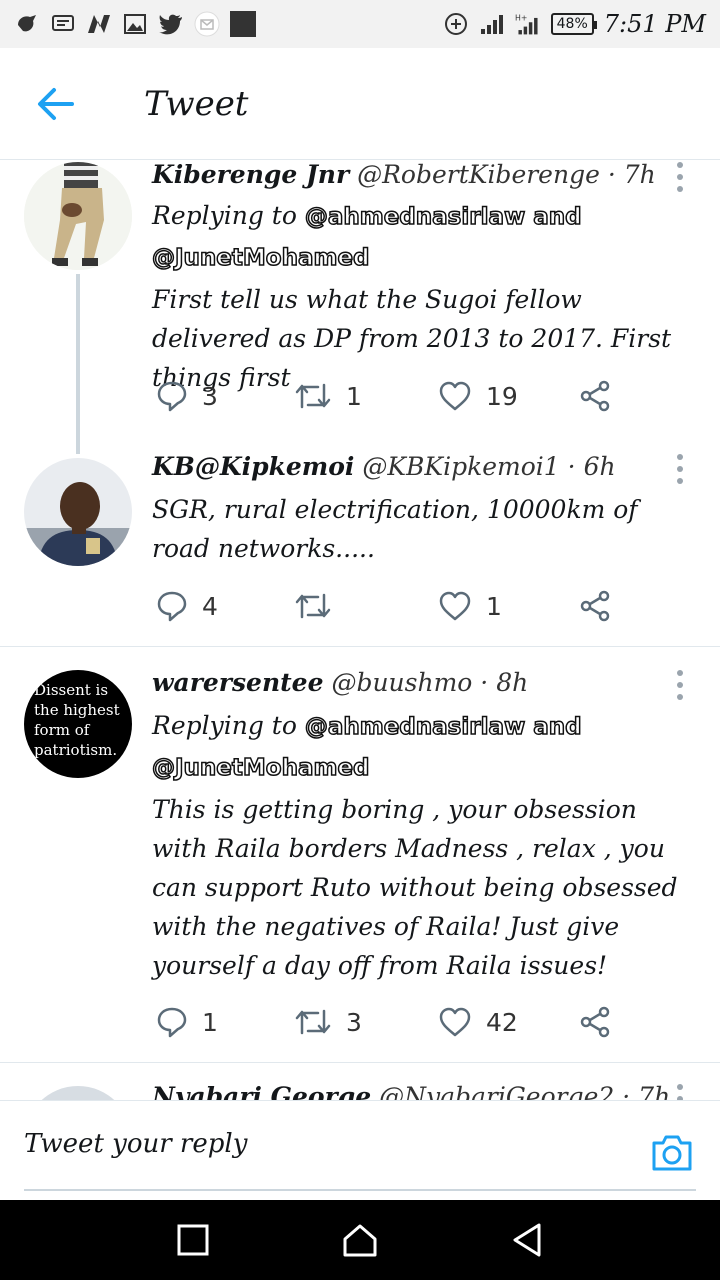 The image size is (720, 1280). I want to click on reply-button: 1, so click(187, 1022).